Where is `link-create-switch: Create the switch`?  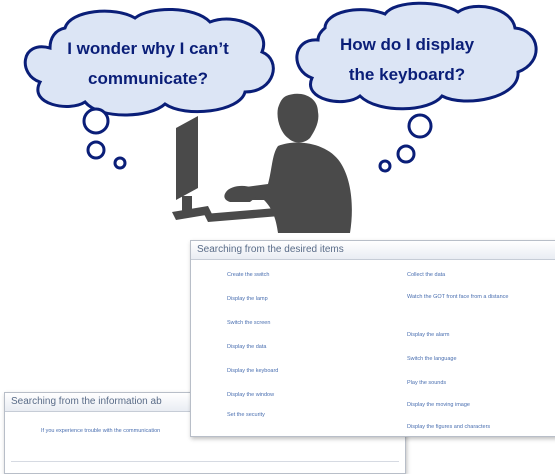 link-create-switch: Create the switch is located at coordinates (248, 275).